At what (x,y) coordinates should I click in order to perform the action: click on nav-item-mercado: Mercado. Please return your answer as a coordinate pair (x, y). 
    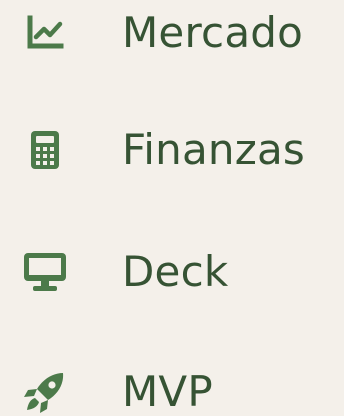
    Looking at the image, I should click on (172, 33).